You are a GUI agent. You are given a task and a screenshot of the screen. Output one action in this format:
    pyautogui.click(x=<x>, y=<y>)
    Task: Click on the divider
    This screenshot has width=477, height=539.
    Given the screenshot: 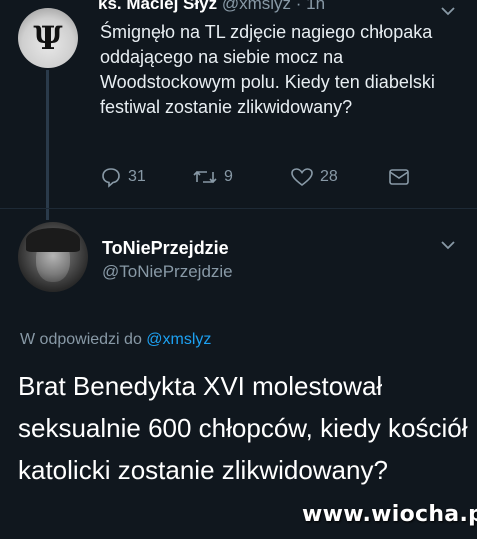 What is the action you would take?
    pyautogui.click(x=238, y=208)
    